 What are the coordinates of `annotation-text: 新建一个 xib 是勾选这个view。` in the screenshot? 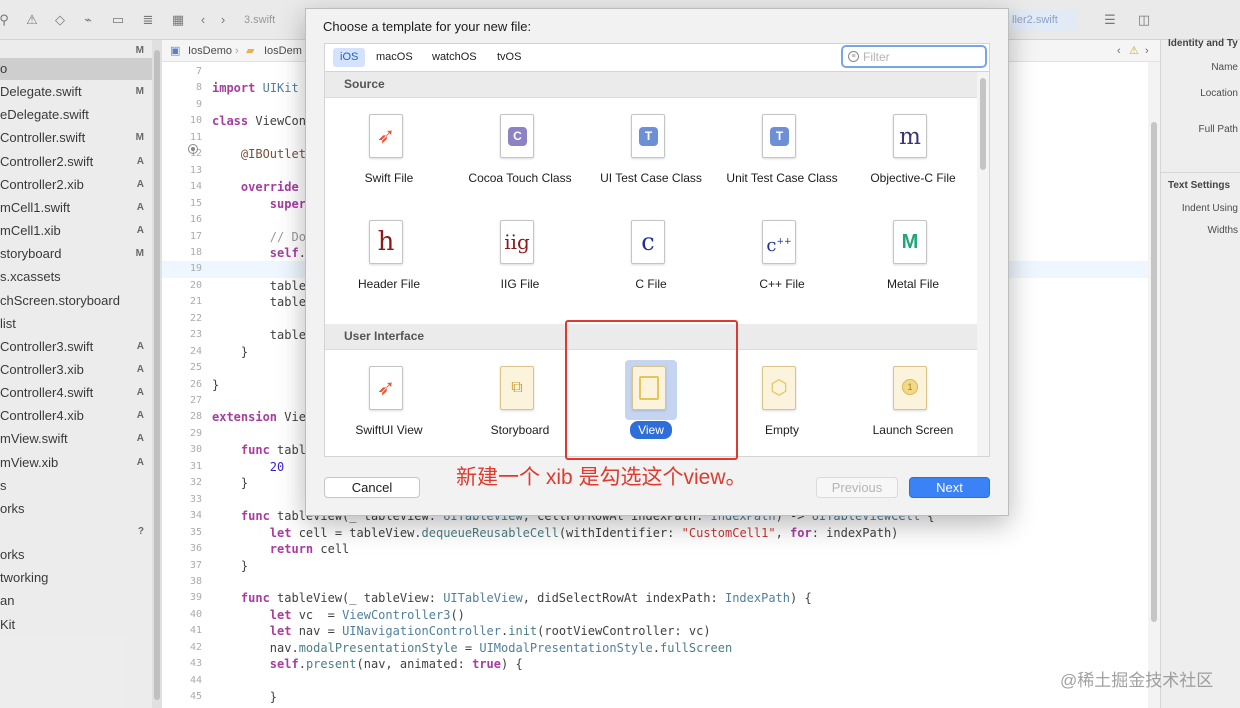 It's located at (601, 477).